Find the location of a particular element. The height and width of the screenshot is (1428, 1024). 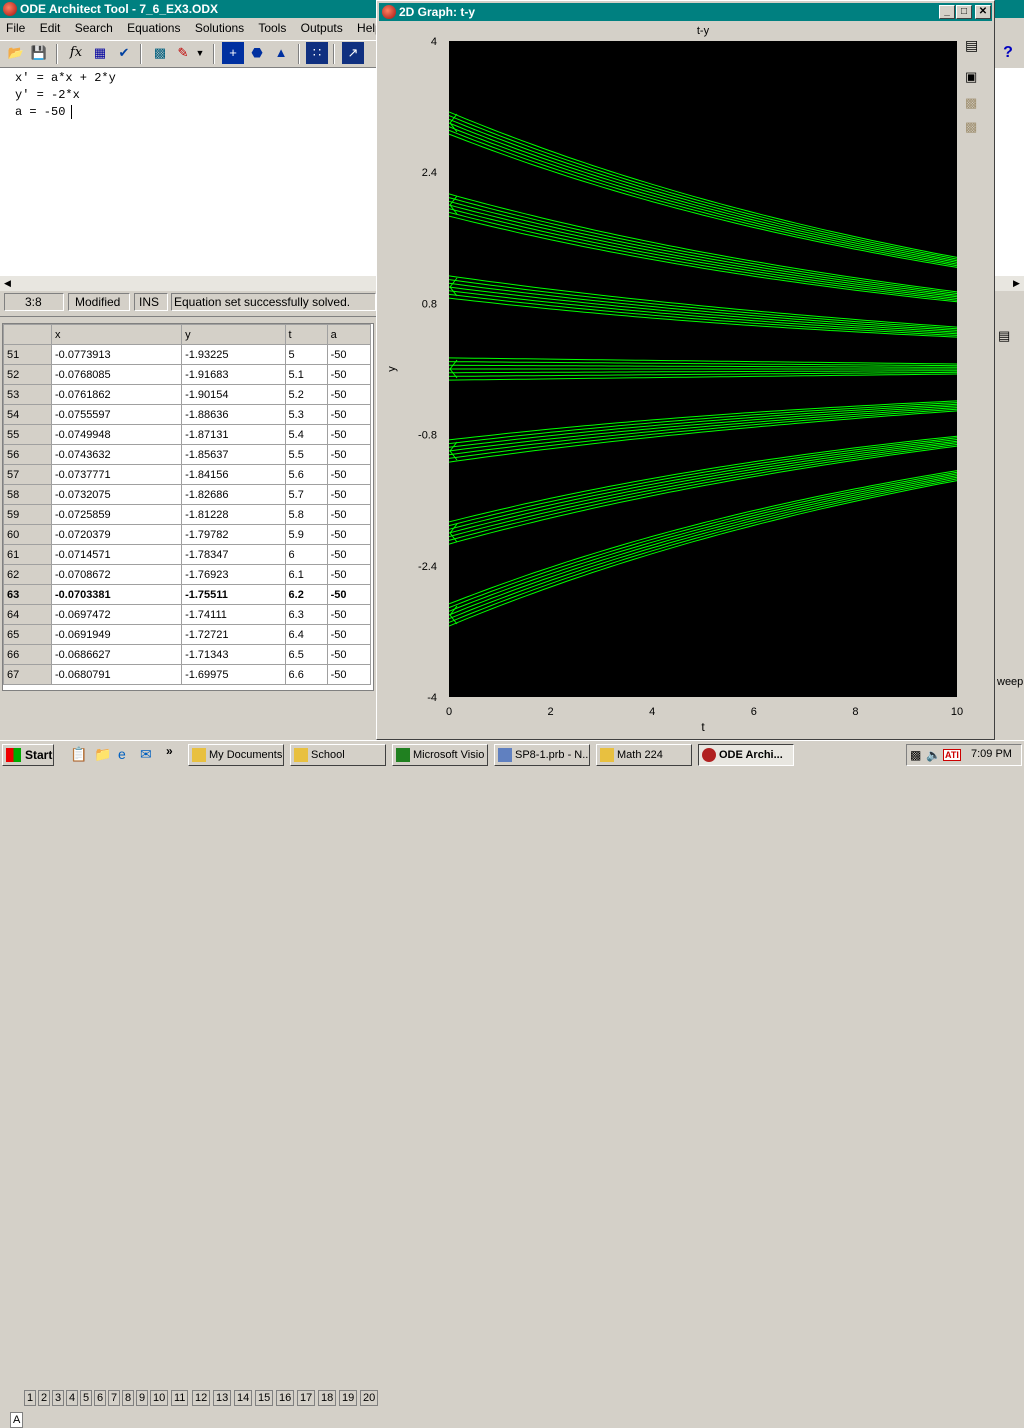

menu-equations: Equations is located at coordinates (153, 28).